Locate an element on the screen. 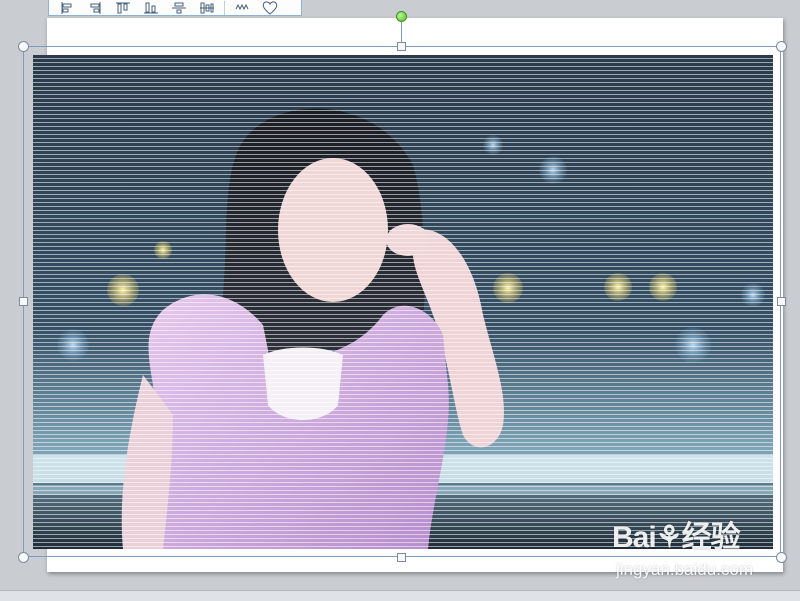  resize-handle-top-right is located at coordinates (781, 46).